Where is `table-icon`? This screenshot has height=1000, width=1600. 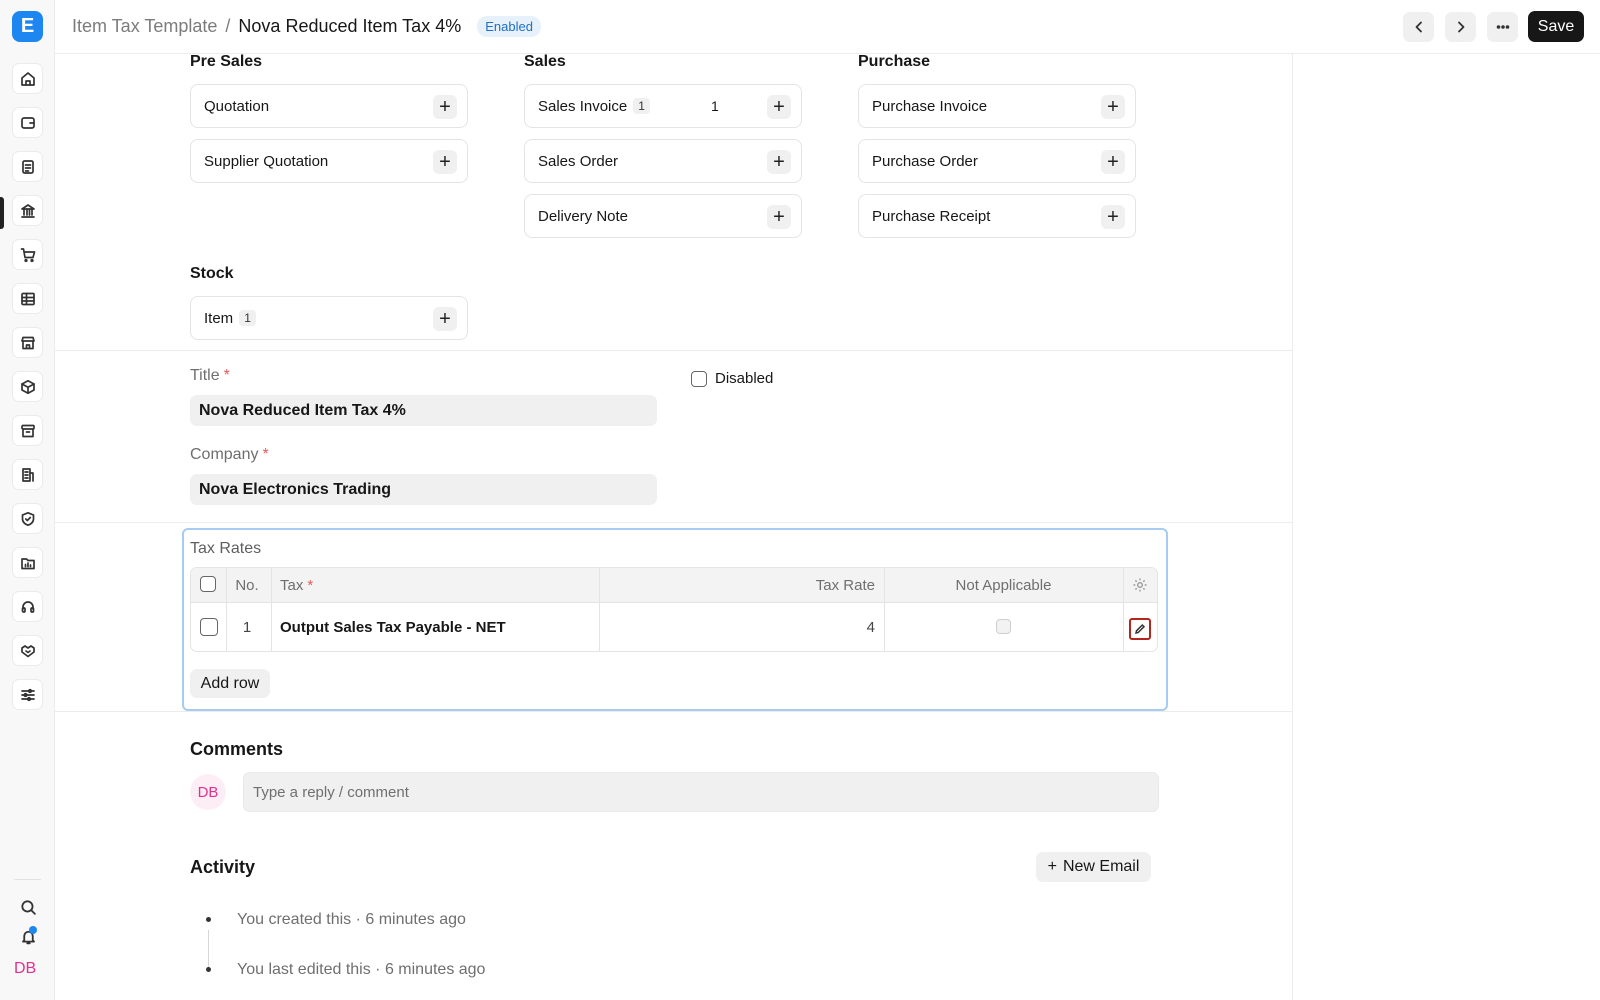 table-icon is located at coordinates (27, 298).